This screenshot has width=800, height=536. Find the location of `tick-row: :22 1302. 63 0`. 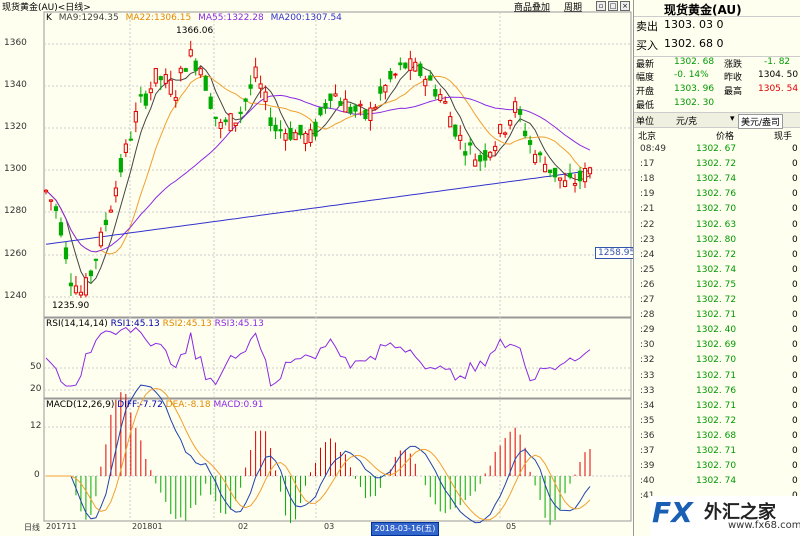

tick-row: :22 1302. 63 0 is located at coordinates (717, 227).